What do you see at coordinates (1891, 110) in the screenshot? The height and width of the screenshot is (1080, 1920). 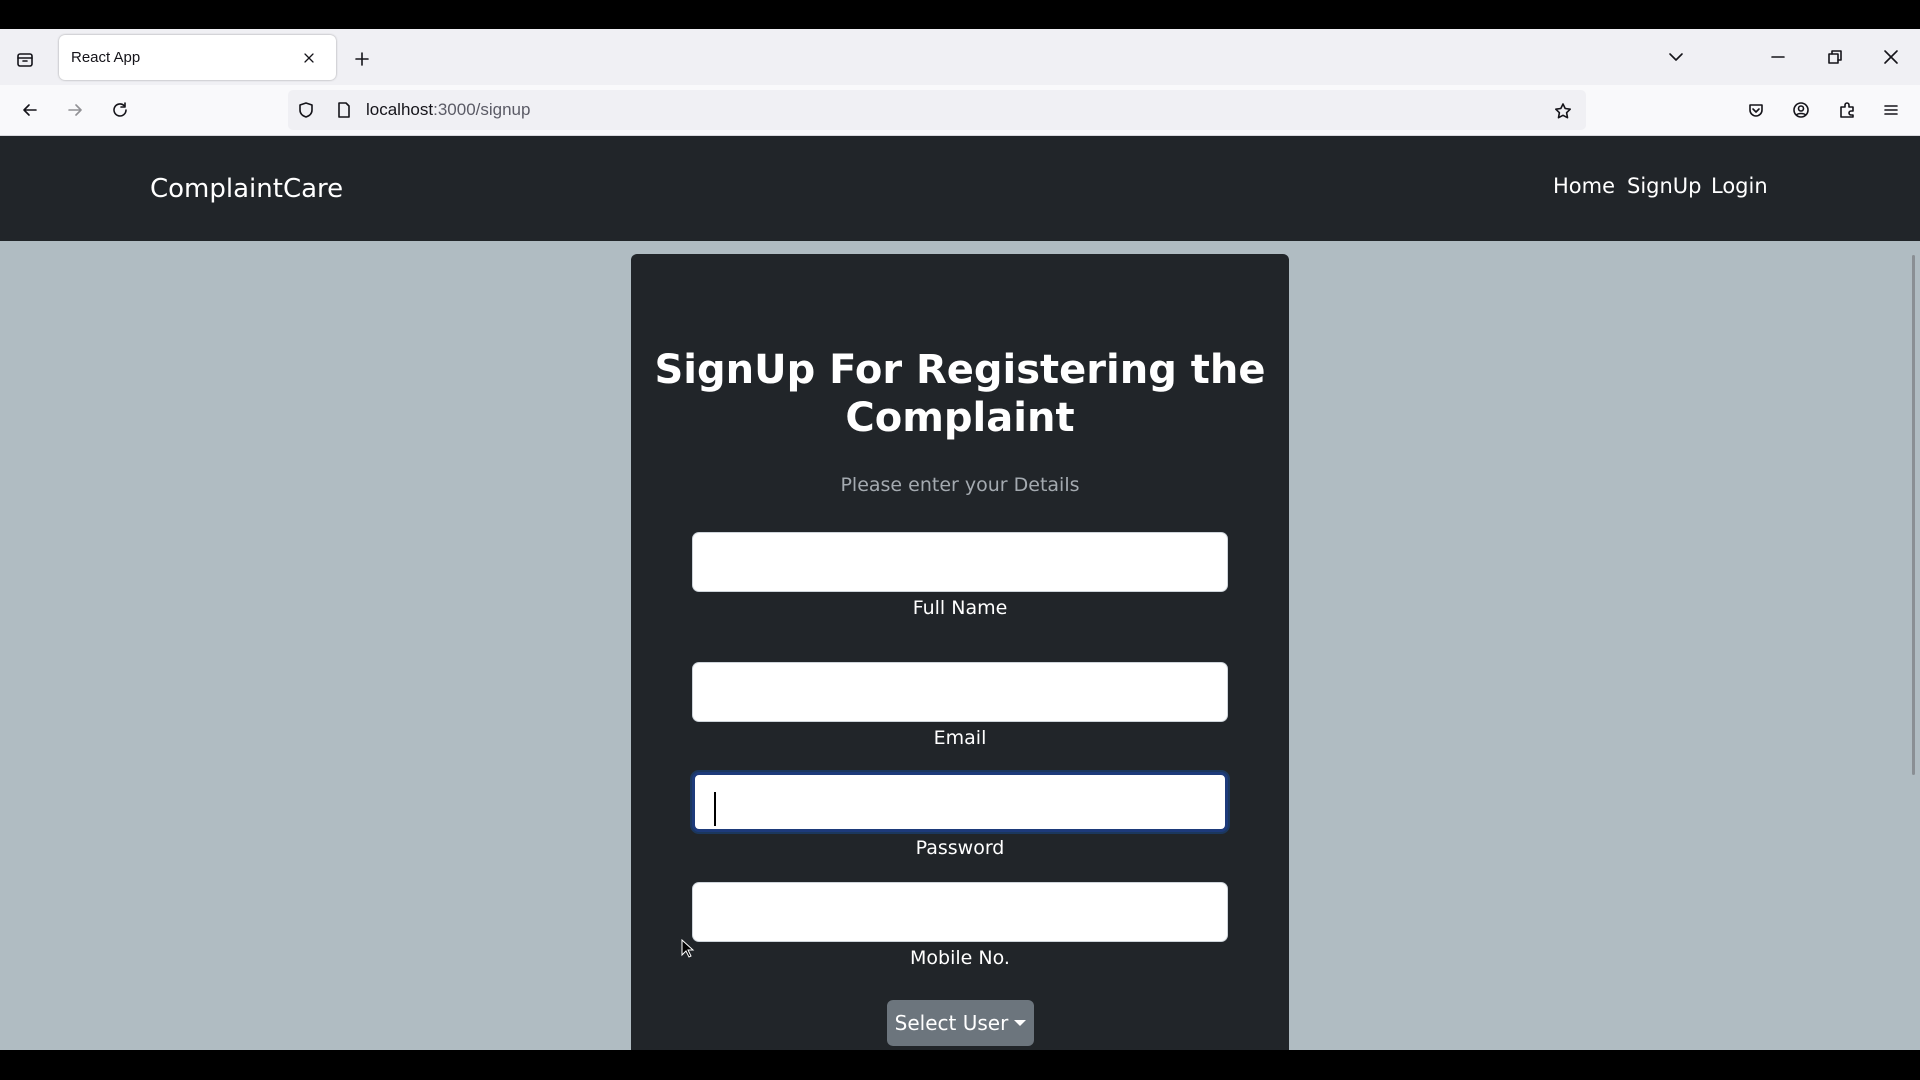 I see `hamburger-menu-icon` at bounding box center [1891, 110].